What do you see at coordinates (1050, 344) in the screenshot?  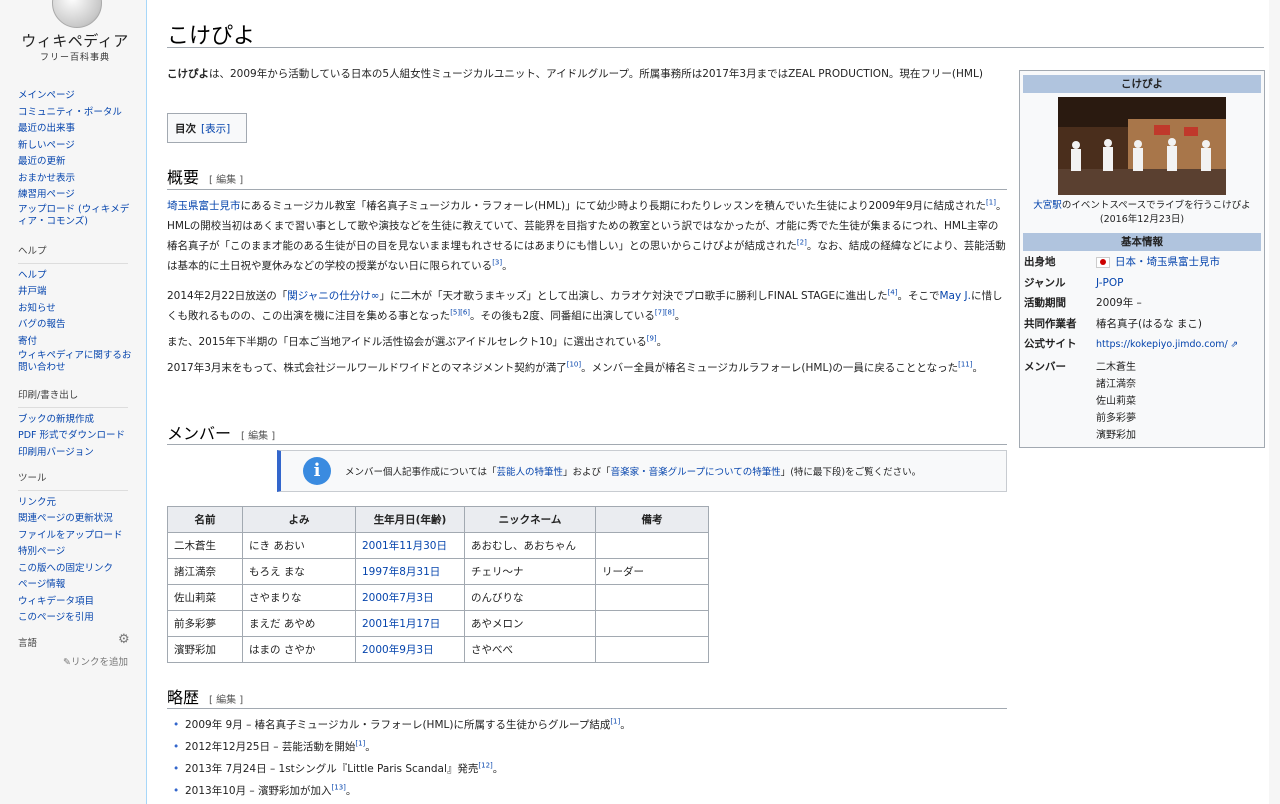 I see `website-label: 公式サイト` at bounding box center [1050, 344].